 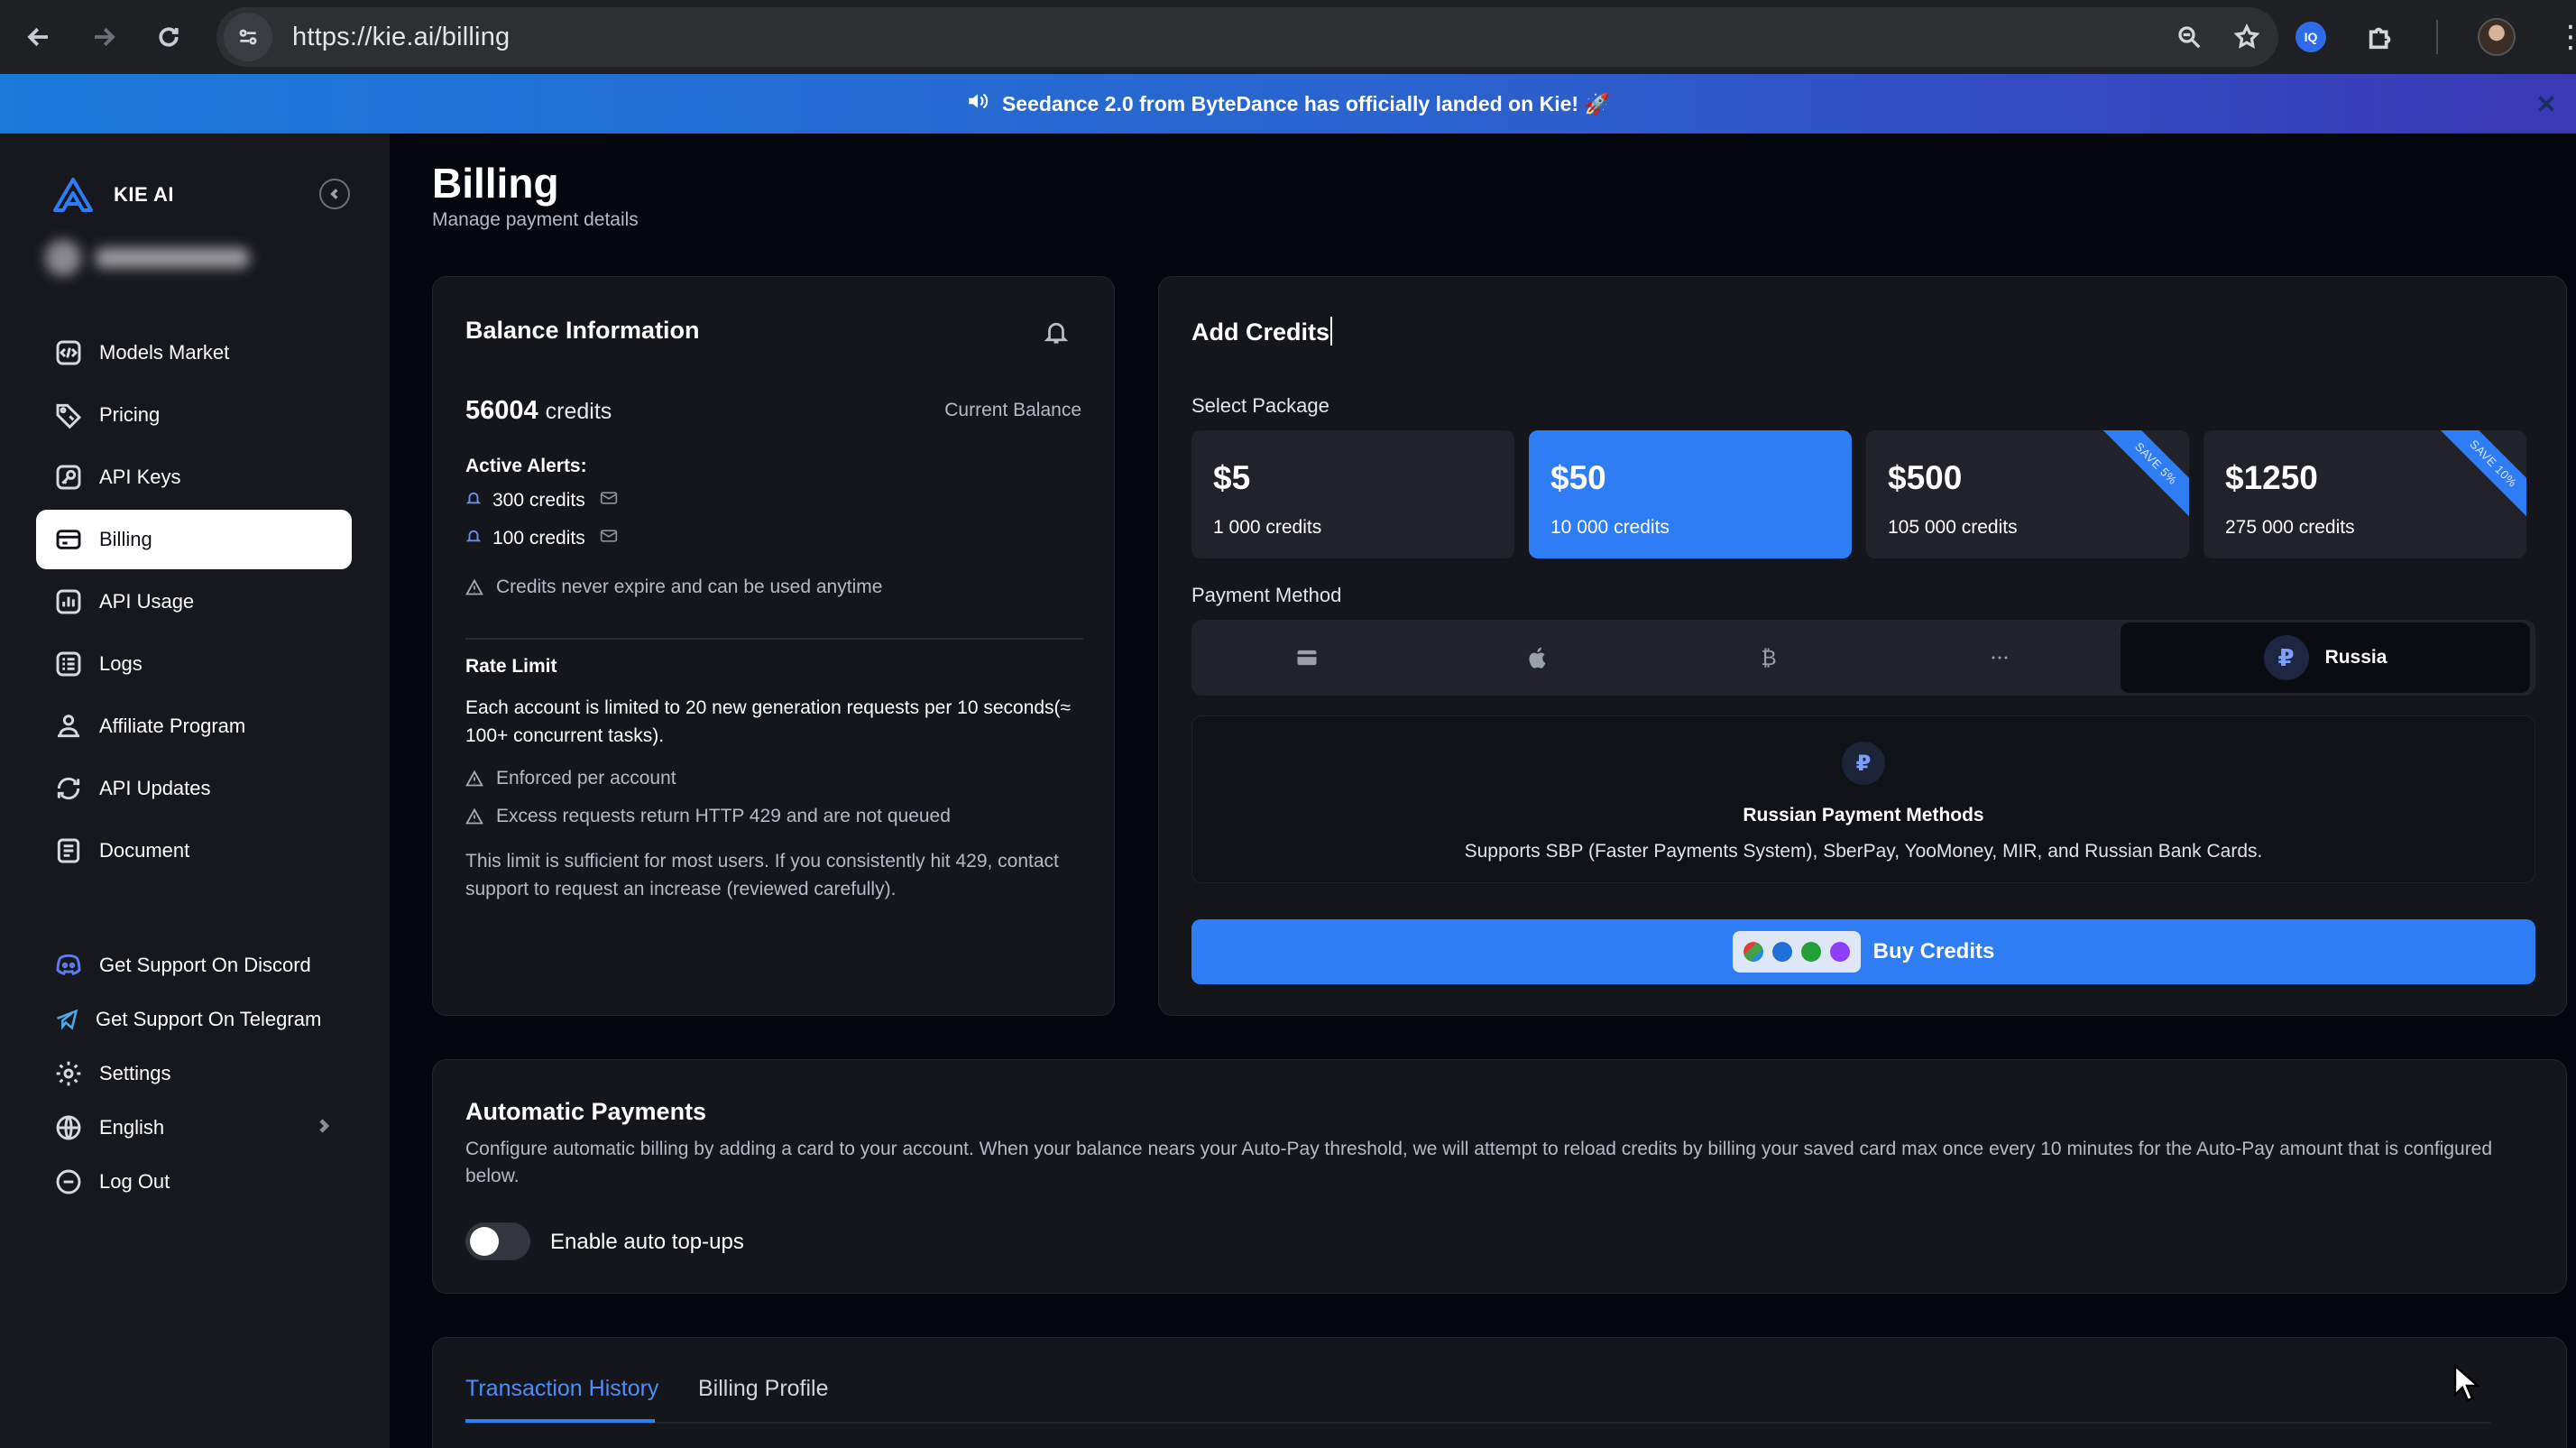 I want to click on alert-item: 300 credits, so click(x=541, y=501).